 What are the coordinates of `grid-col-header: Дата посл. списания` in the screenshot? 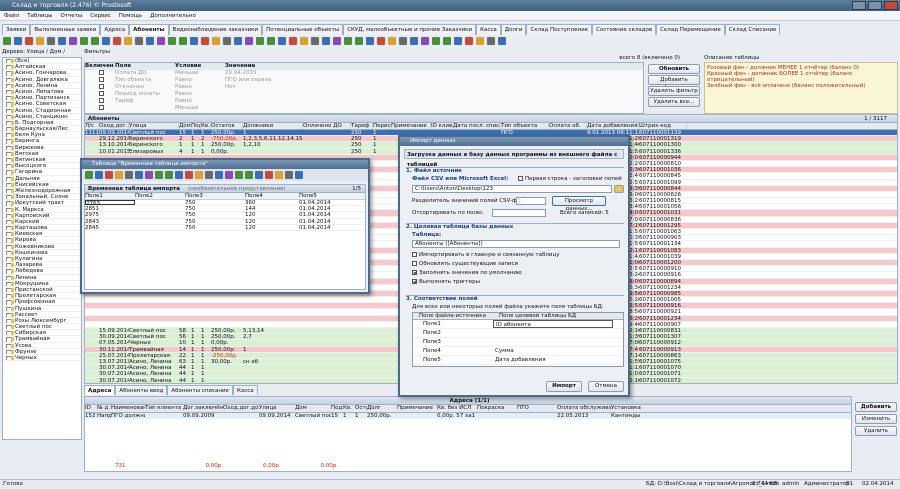 It's located at (477, 126).